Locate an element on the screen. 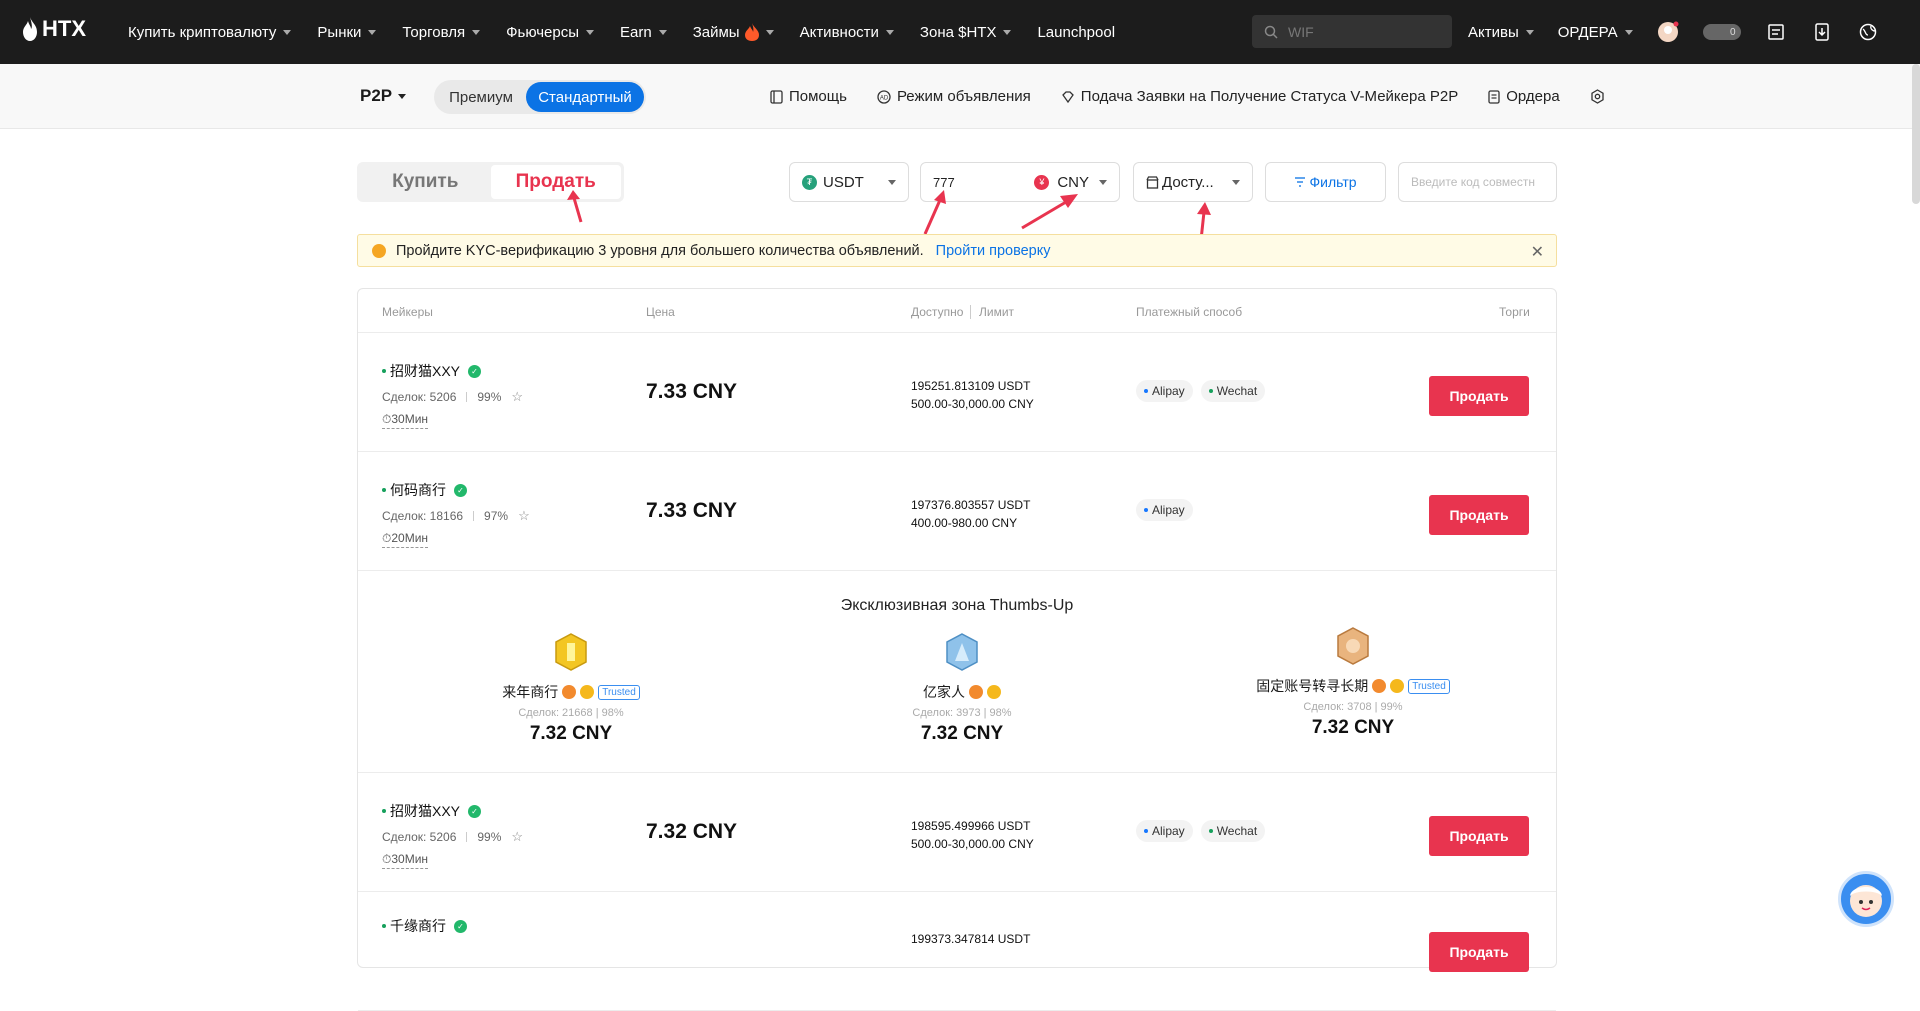  orders-link-label: Ордера is located at coordinates (1533, 96).